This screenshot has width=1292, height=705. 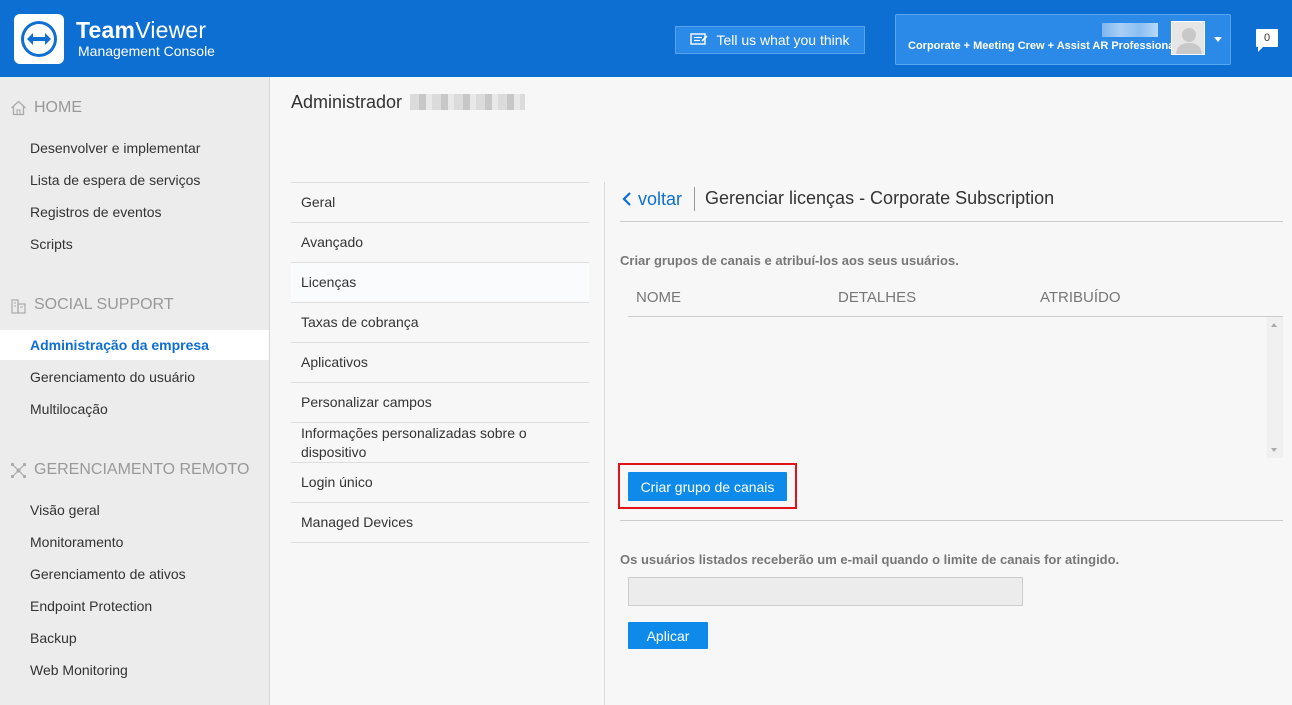 What do you see at coordinates (134, 542) in the screenshot?
I see `sidebar-item-monitoramento: Monitoramento` at bounding box center [134, 542].